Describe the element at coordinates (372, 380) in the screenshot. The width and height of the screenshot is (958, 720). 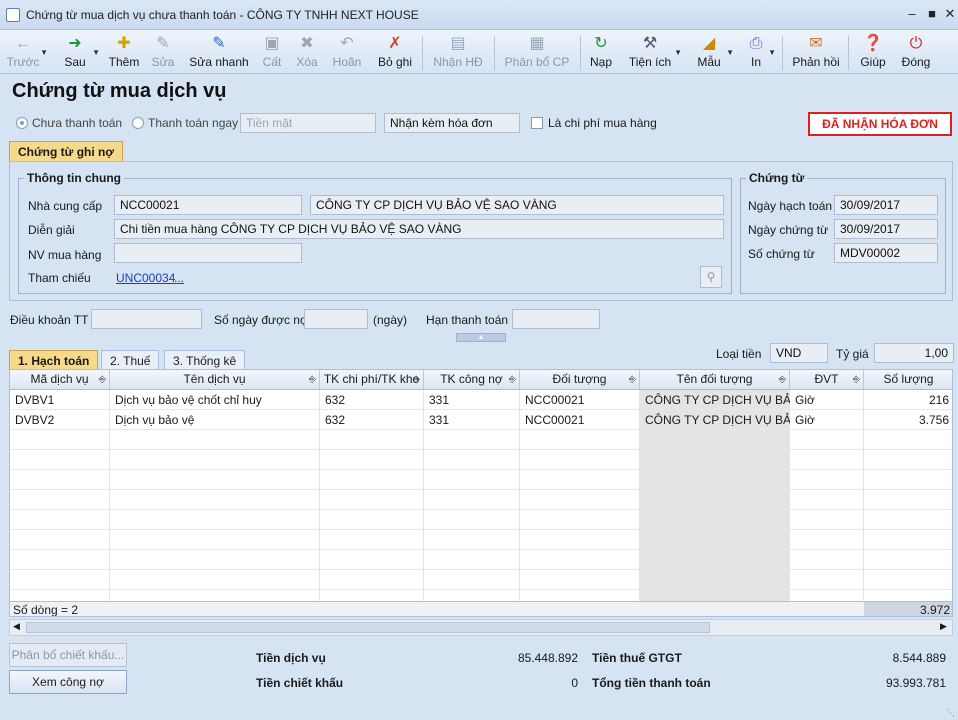
I see `col-header-expense-account: TK chi phí/TK kho ⎆` at that location.